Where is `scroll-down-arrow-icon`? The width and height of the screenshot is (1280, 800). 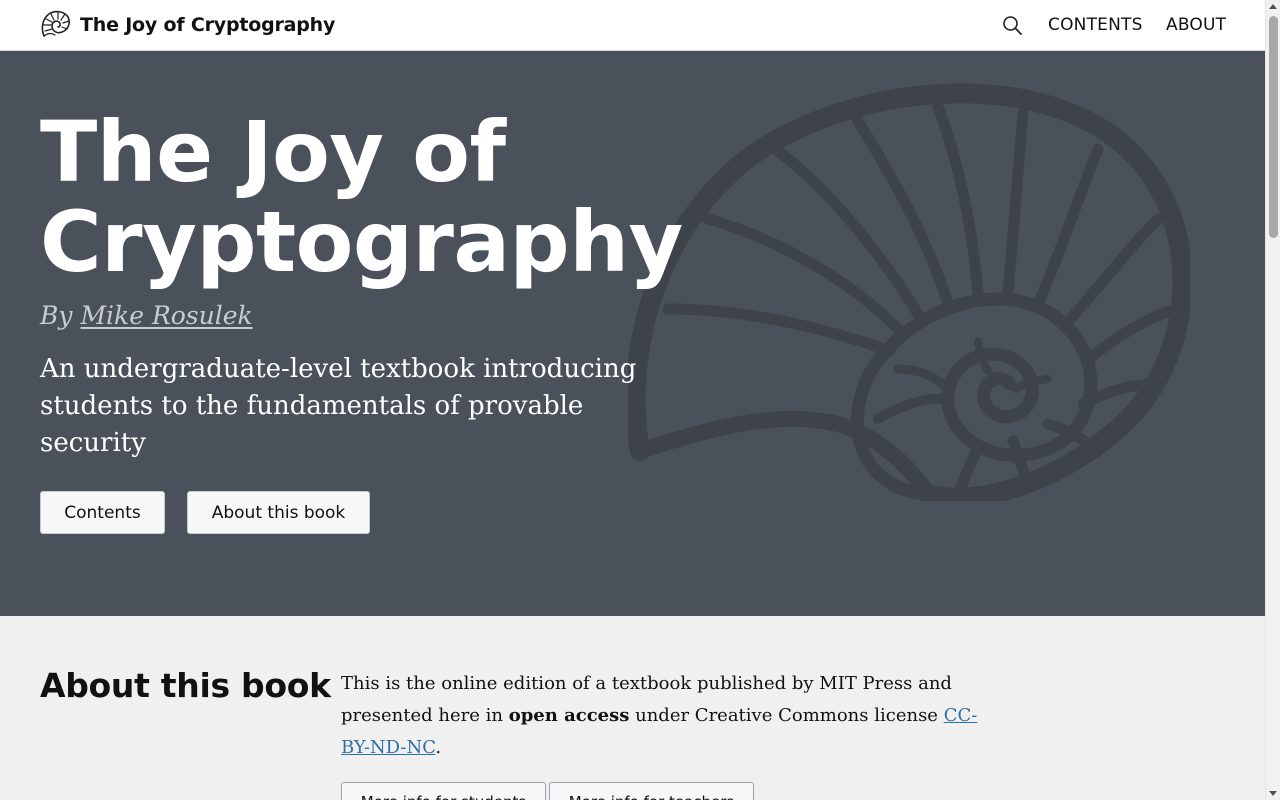 scroll-down-arrow-icon is located at coordinates (1273, 793).